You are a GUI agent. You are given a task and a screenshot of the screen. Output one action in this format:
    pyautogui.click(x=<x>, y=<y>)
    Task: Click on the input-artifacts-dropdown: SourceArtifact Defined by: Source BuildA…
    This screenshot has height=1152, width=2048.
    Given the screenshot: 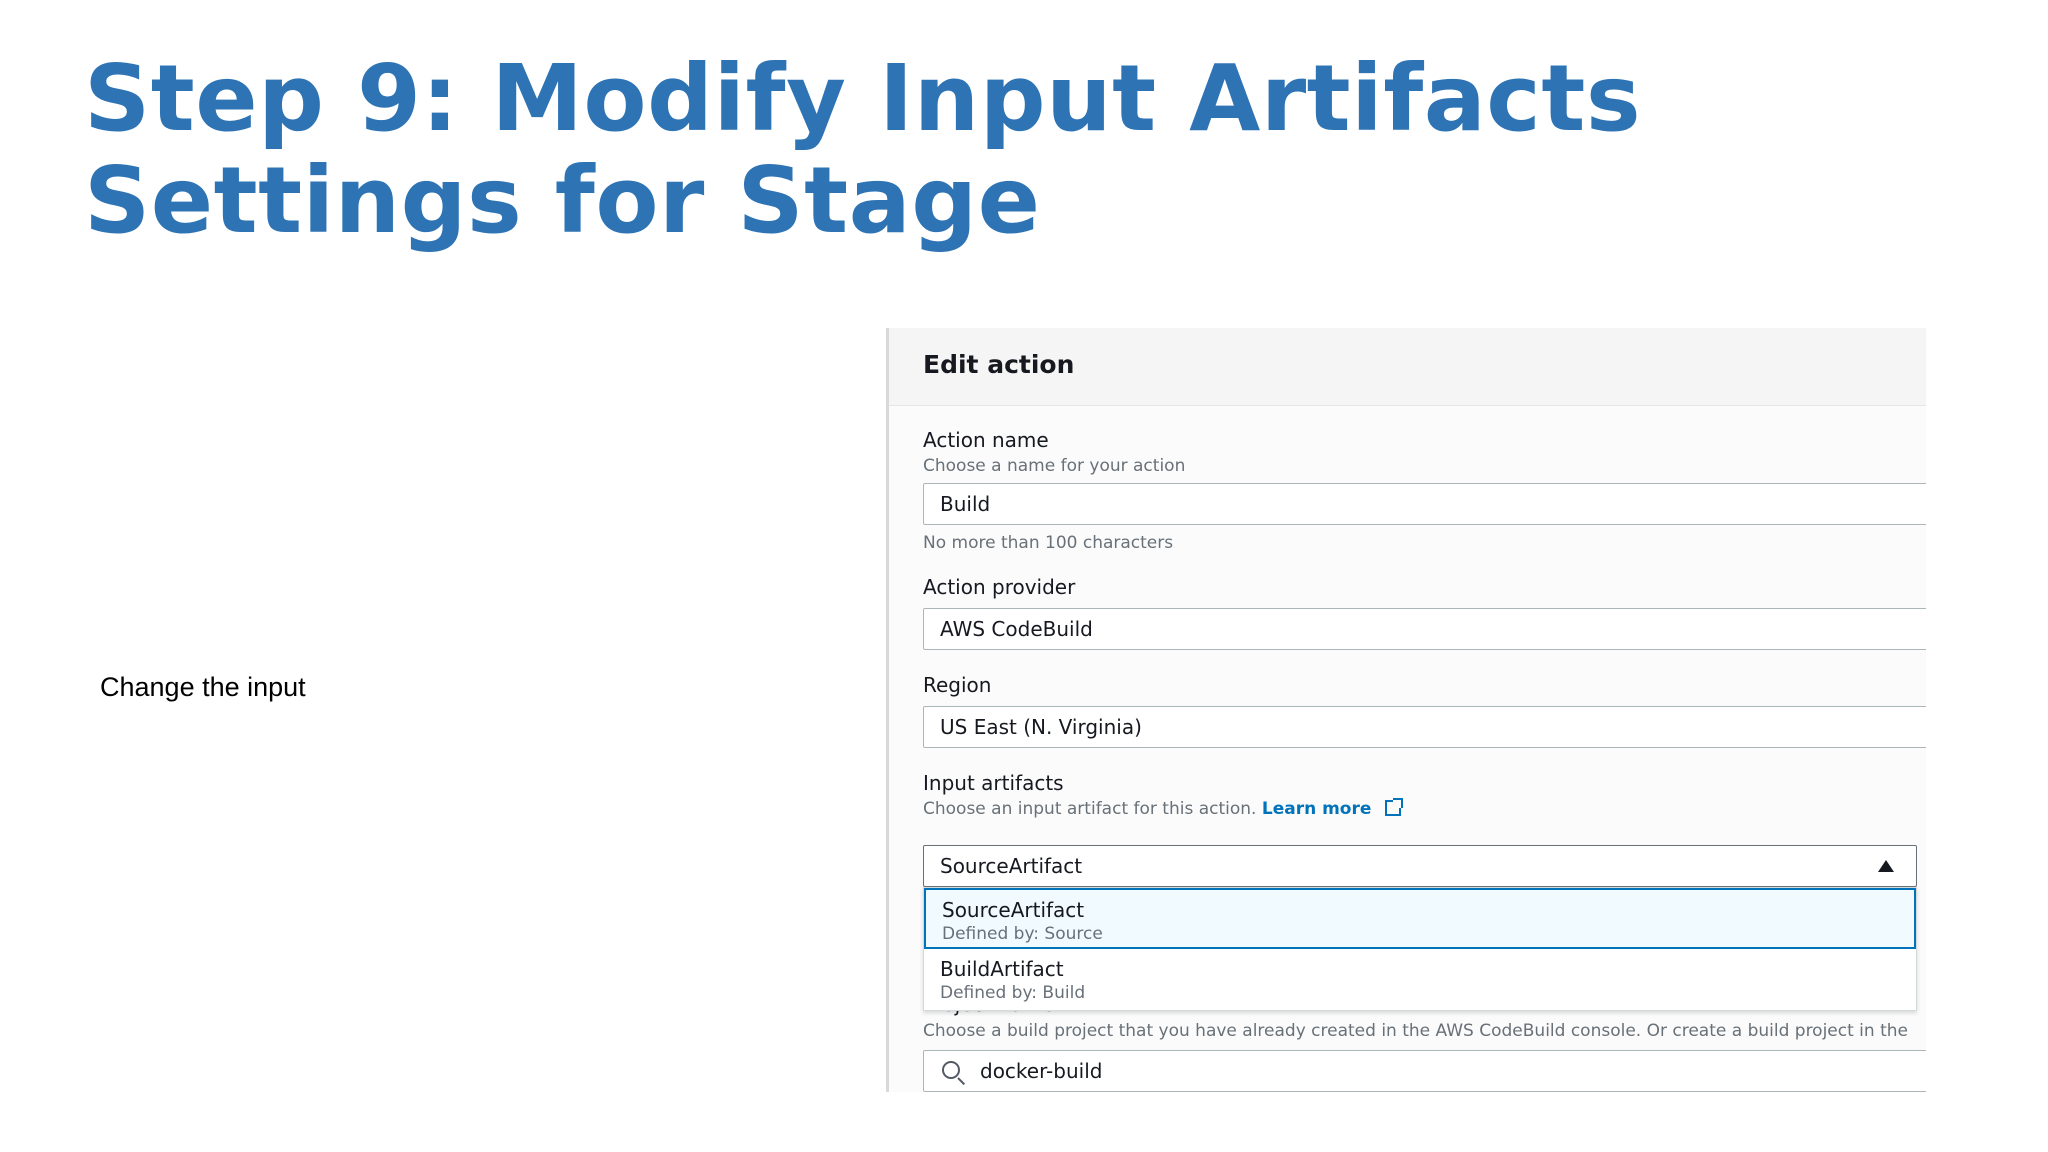 What is the action you would take?
    pyautogui.click(x=1420, y=949)
    